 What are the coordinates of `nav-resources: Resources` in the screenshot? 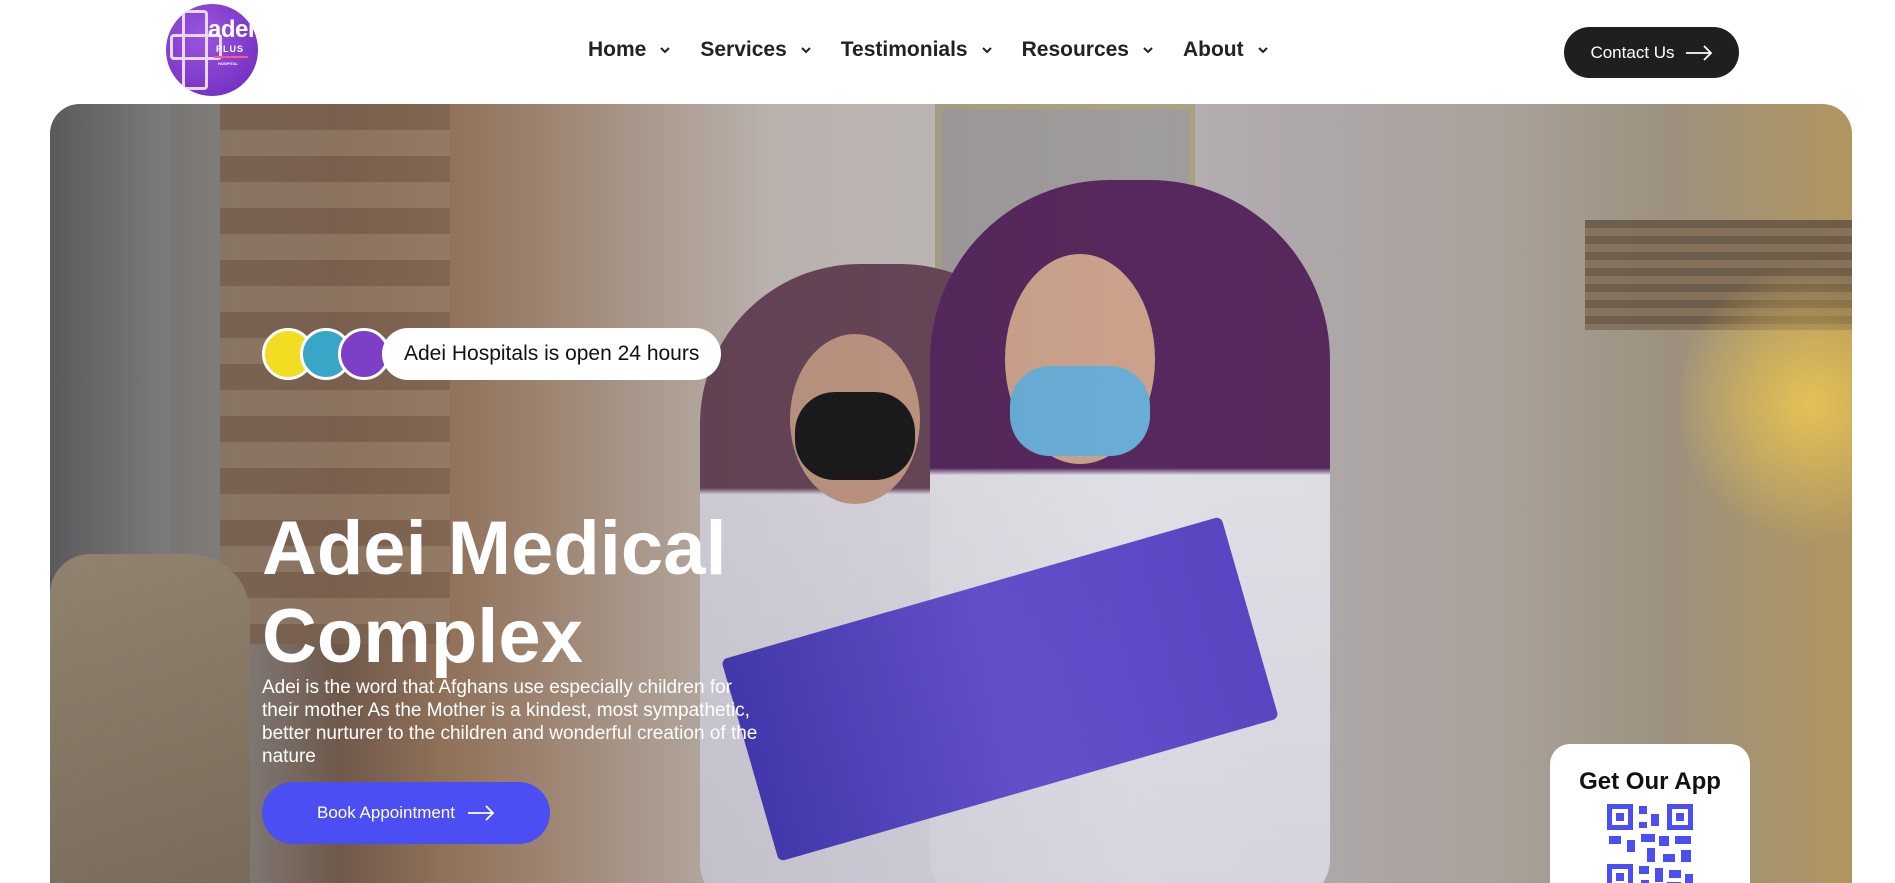 It's located at (1088, 50).